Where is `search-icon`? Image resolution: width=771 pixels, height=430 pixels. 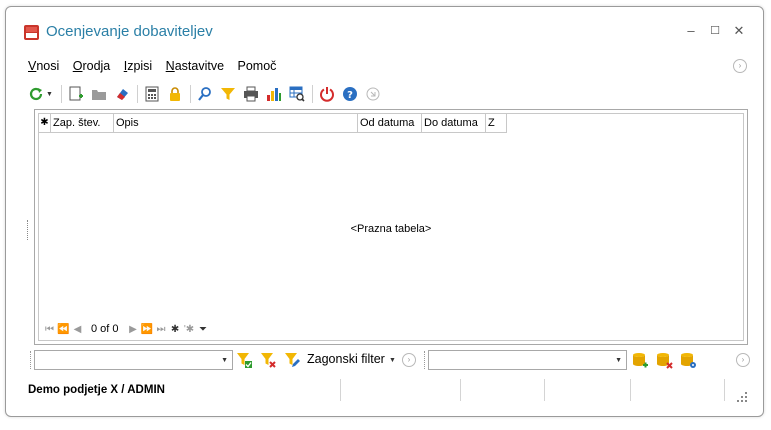 search-icon is located at coordinates (205, 94).